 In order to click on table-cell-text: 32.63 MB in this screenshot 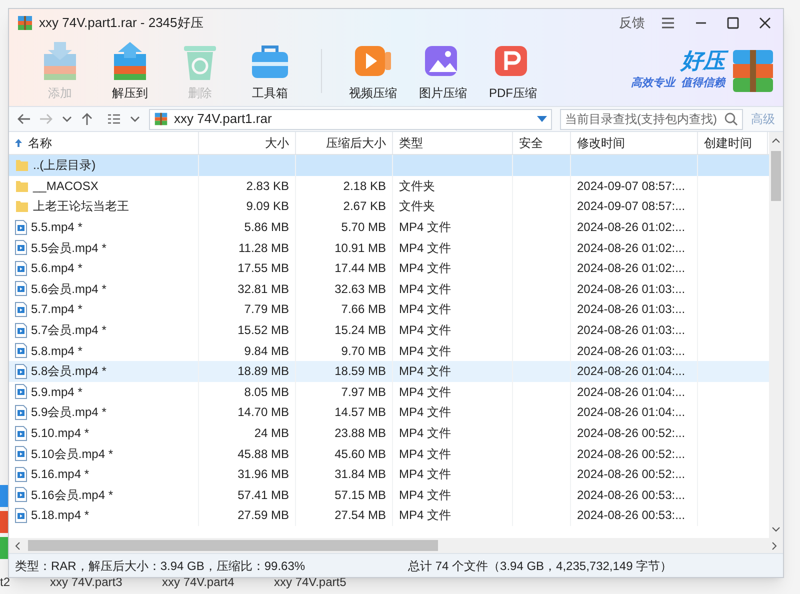, I will do `click(360, 289)`.